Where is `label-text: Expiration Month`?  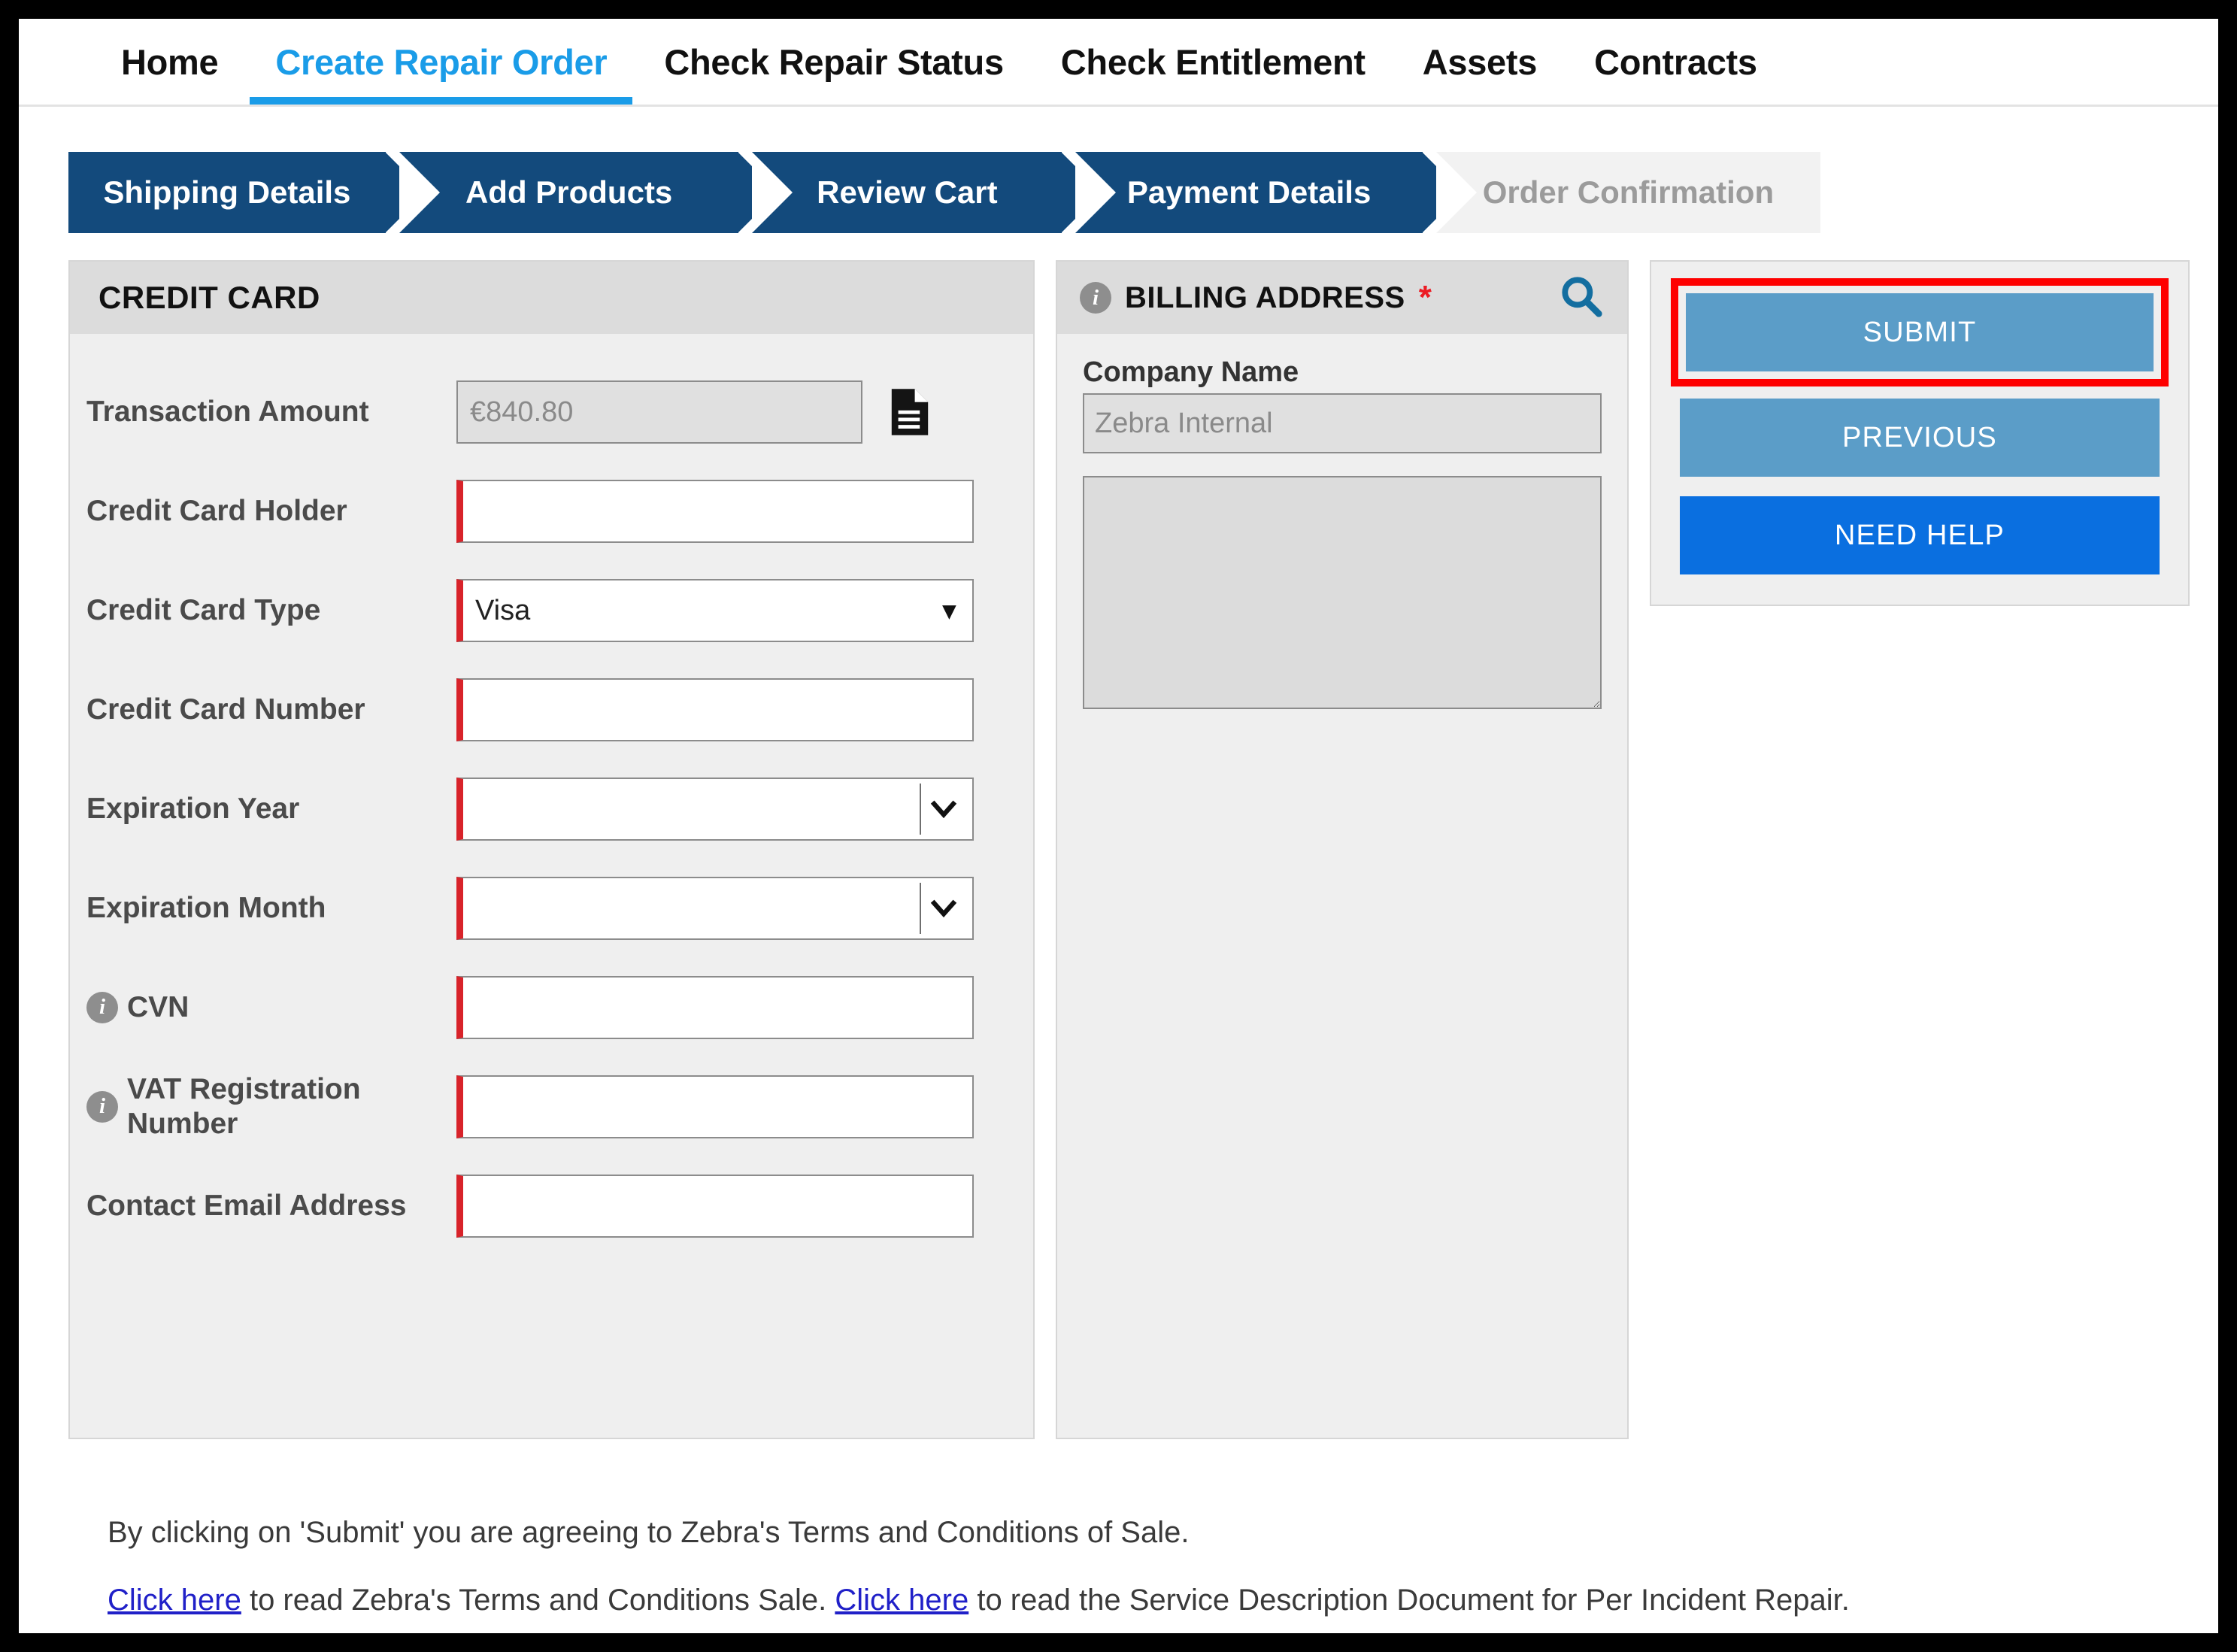
label-text: Expiration Month is located at coordinates (206, 908).